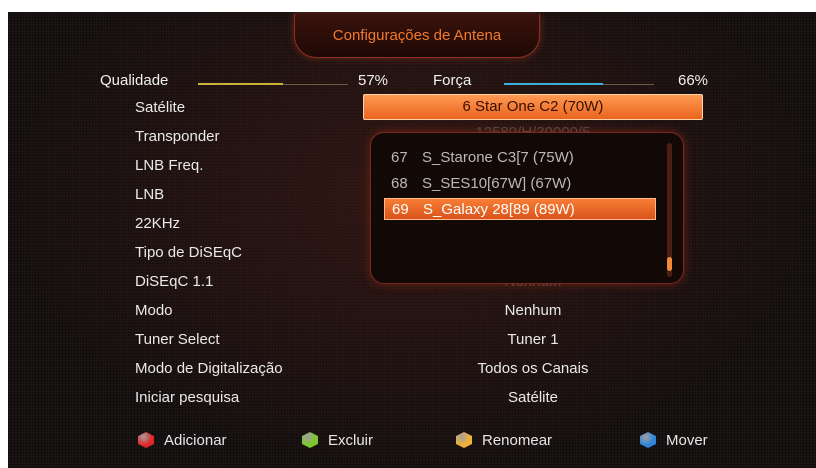 This screenshot has width=816, height=468. What do you see at coordinates (399, 157) in the screenshot?
I see `list-item-number: 67` at bounding box center [399, 157].